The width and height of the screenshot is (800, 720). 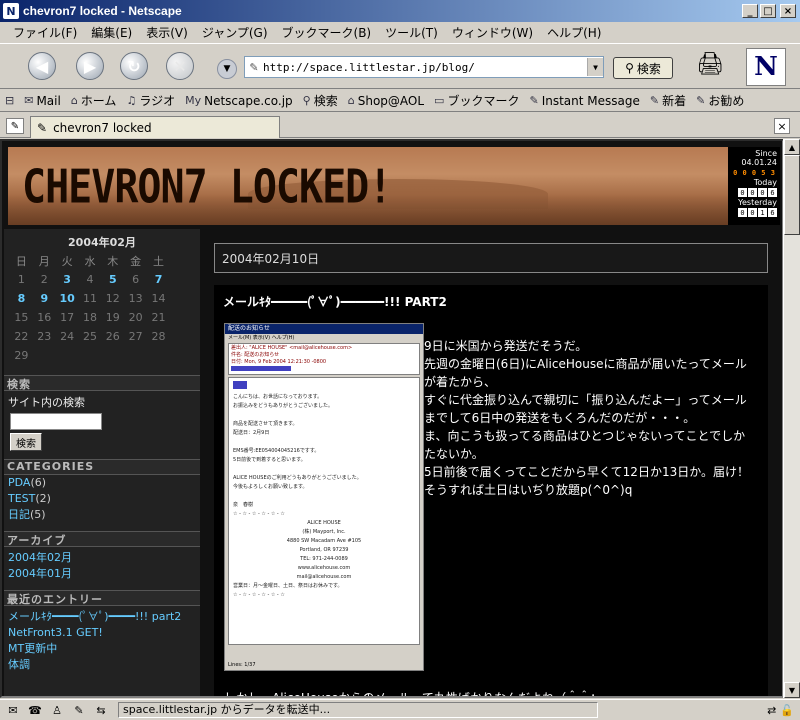 I want to click on scroll-down-button: ▼, so click(x=792, y=690).